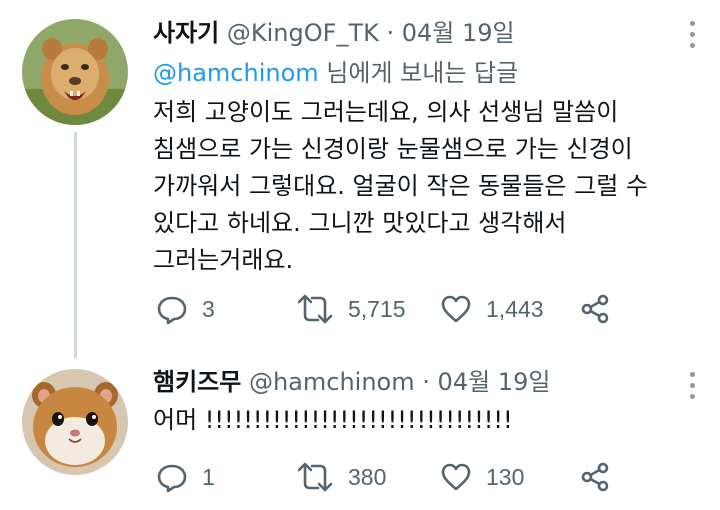 This screenshot has width=720, height=510. I want to click on tweet-text: 어머 !!!!!!!!!!!!!!!!!!!!!!!!!!!!!!!!, so click(333, 420).